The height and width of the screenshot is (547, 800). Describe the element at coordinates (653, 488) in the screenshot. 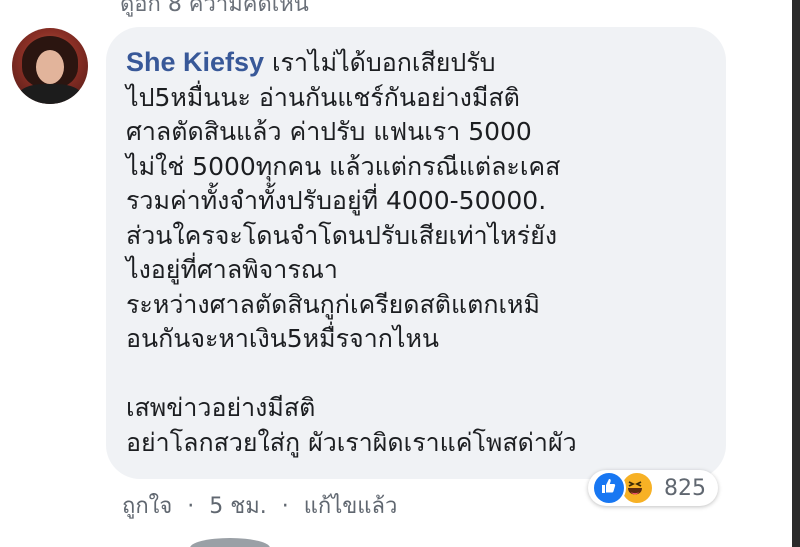

I see `reactions-summary: 825` at that location.